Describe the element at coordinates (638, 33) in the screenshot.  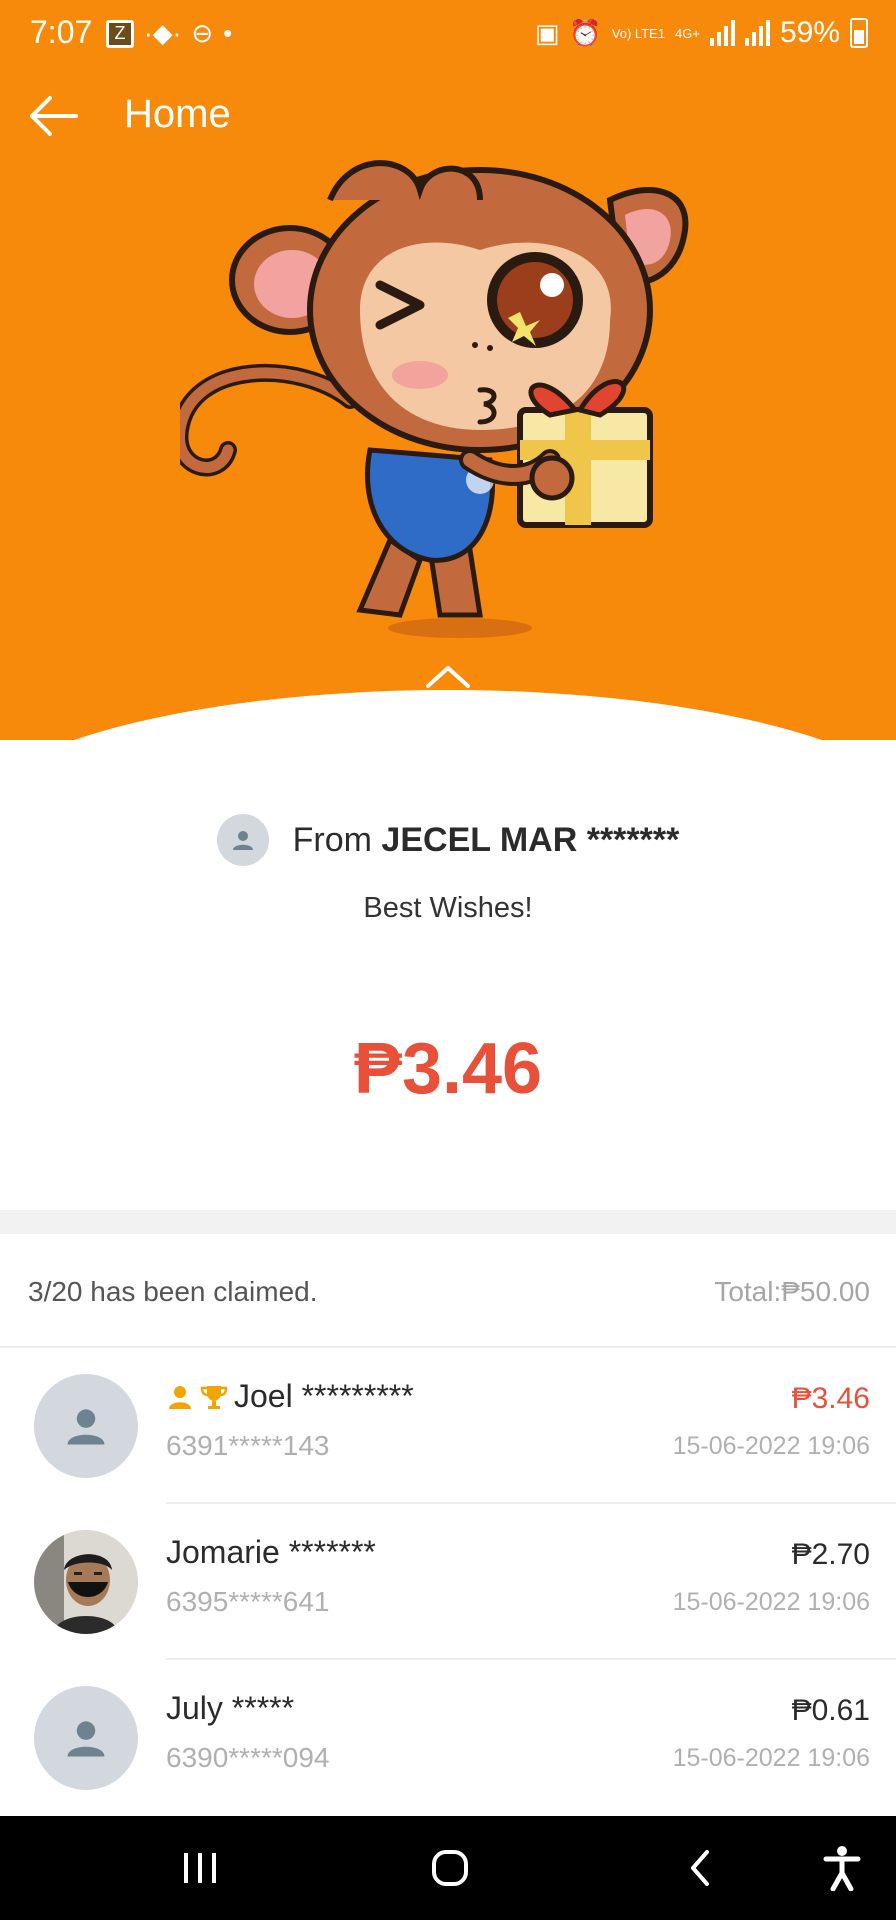
I see `volte-label: Vo) LTE1` at that location.